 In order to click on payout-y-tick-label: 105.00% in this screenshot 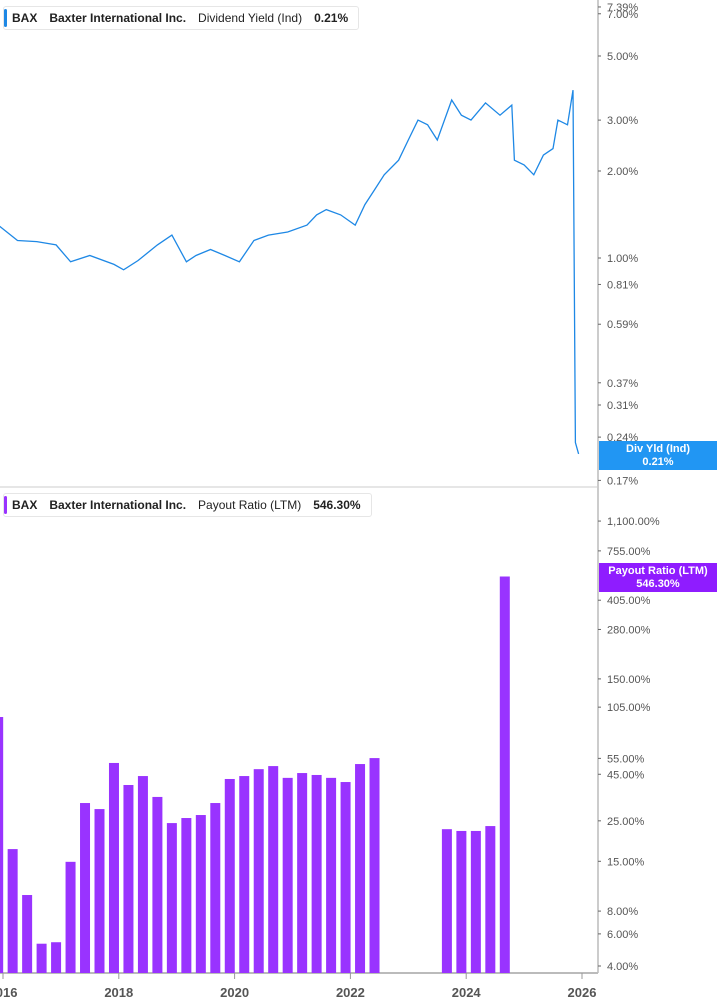, I will do `click(629, 708)`.